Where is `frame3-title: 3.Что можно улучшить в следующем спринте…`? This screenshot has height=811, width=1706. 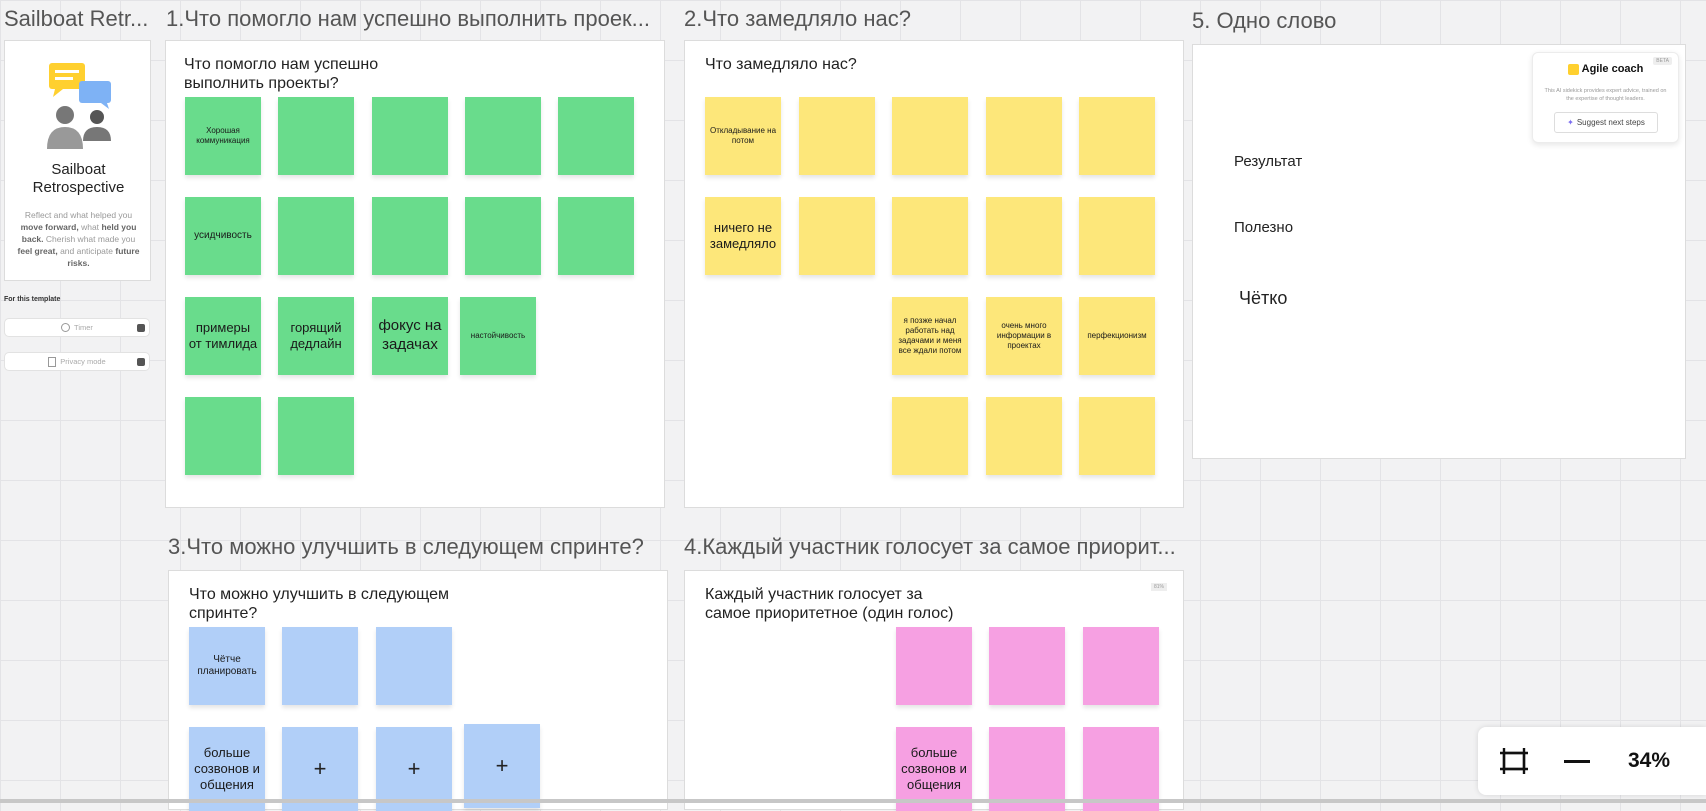
frame3-title: 3.Что можно улучшить в следующем спринте… is located at coordinates (418, 547).